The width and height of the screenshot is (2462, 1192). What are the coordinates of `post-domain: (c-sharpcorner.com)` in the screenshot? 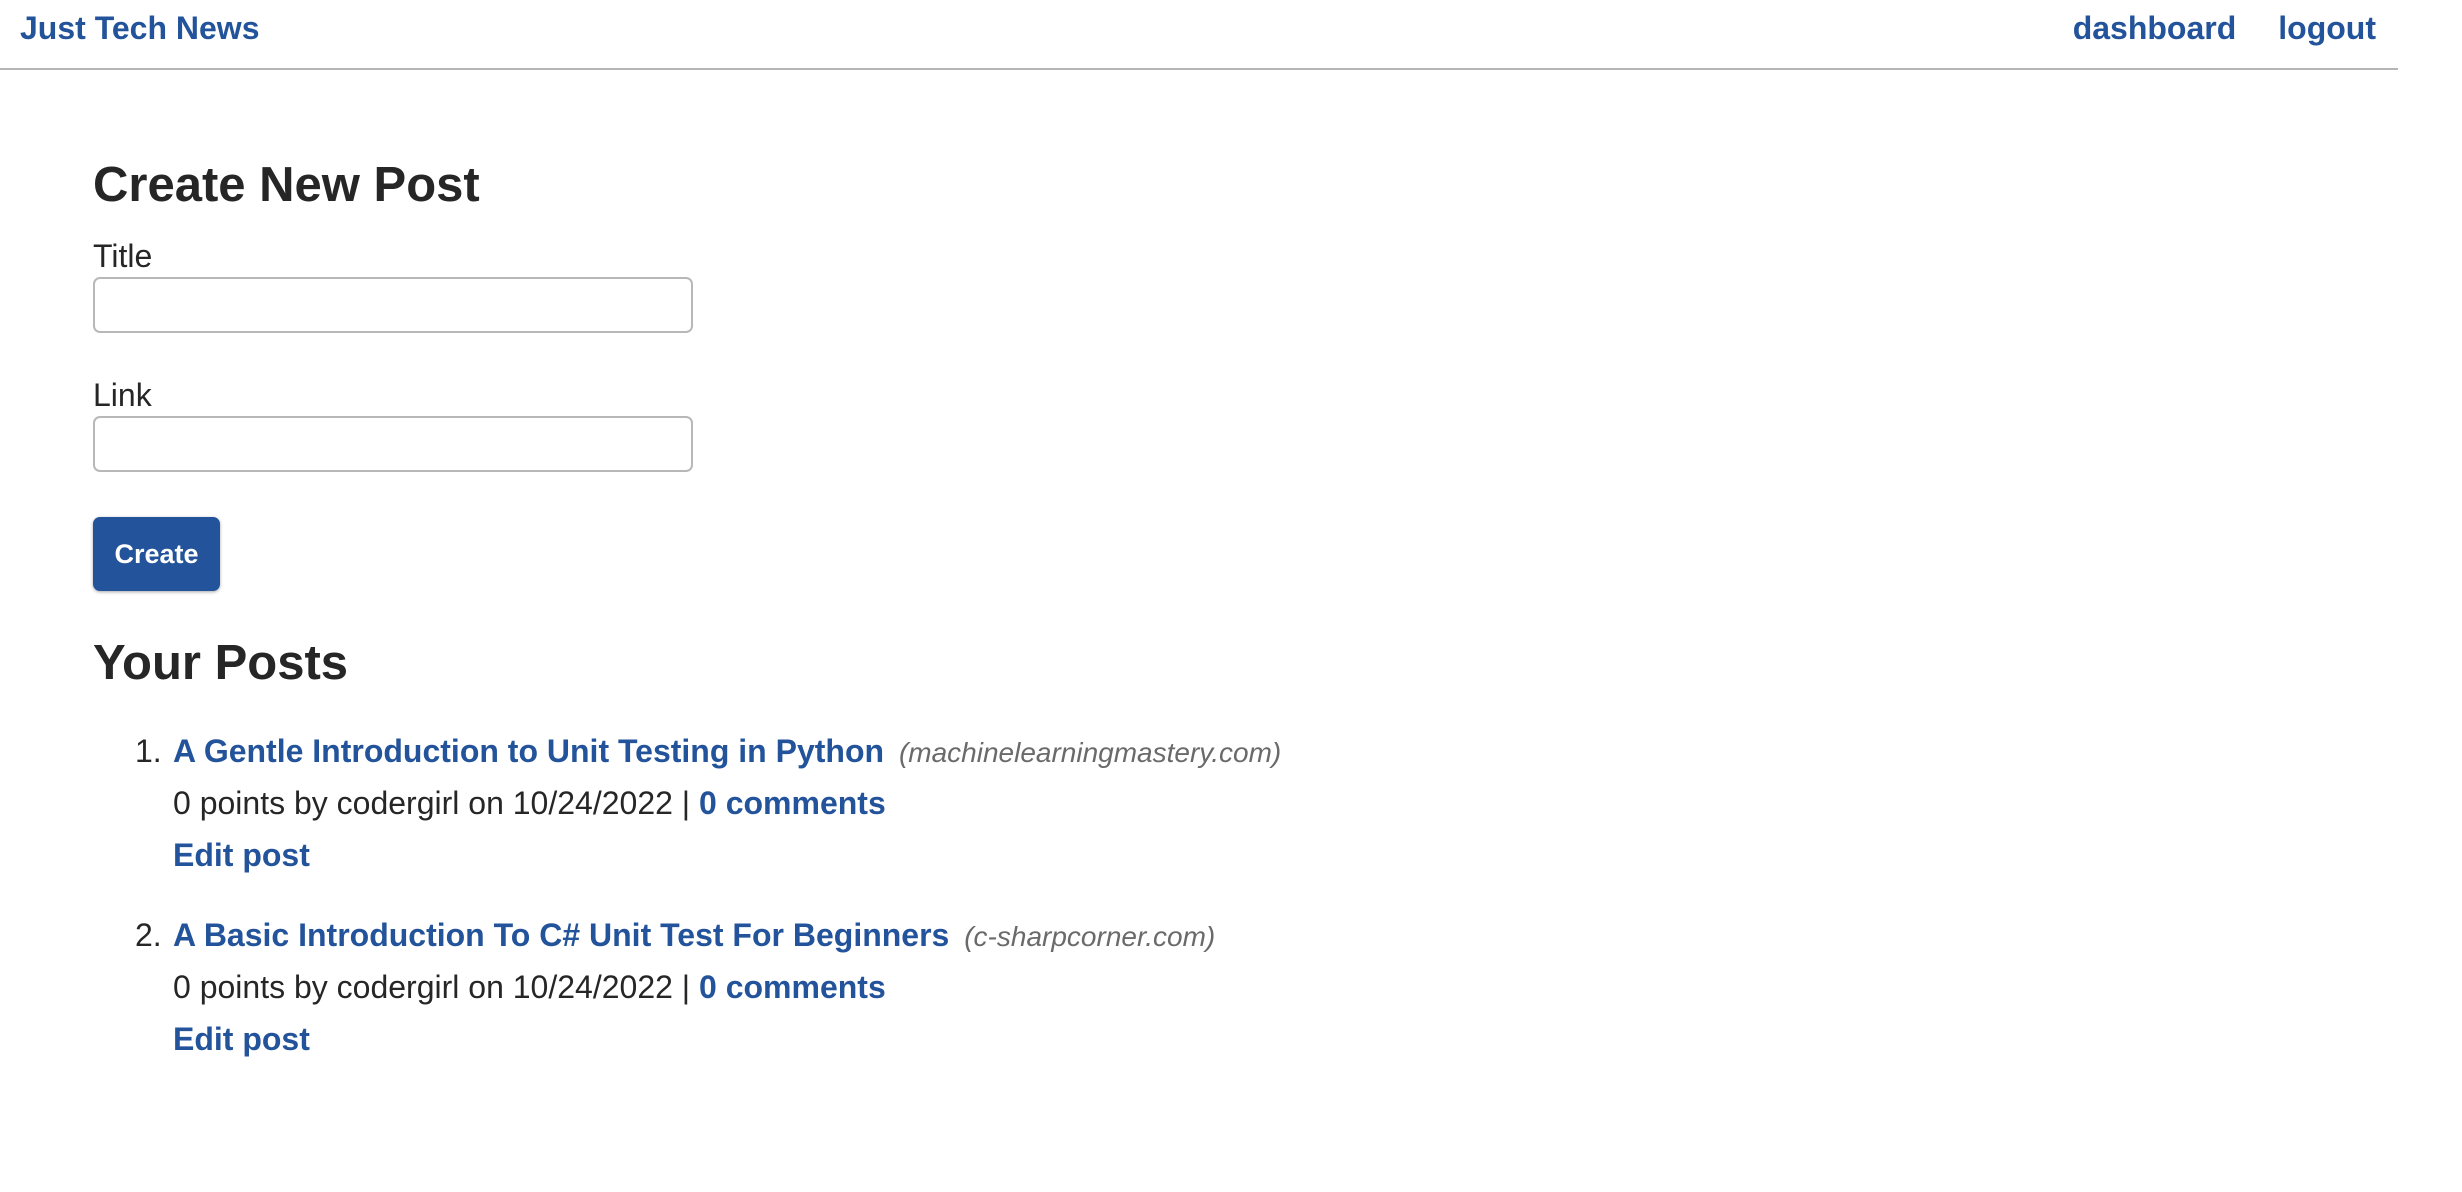 It's located at (1090, 936).